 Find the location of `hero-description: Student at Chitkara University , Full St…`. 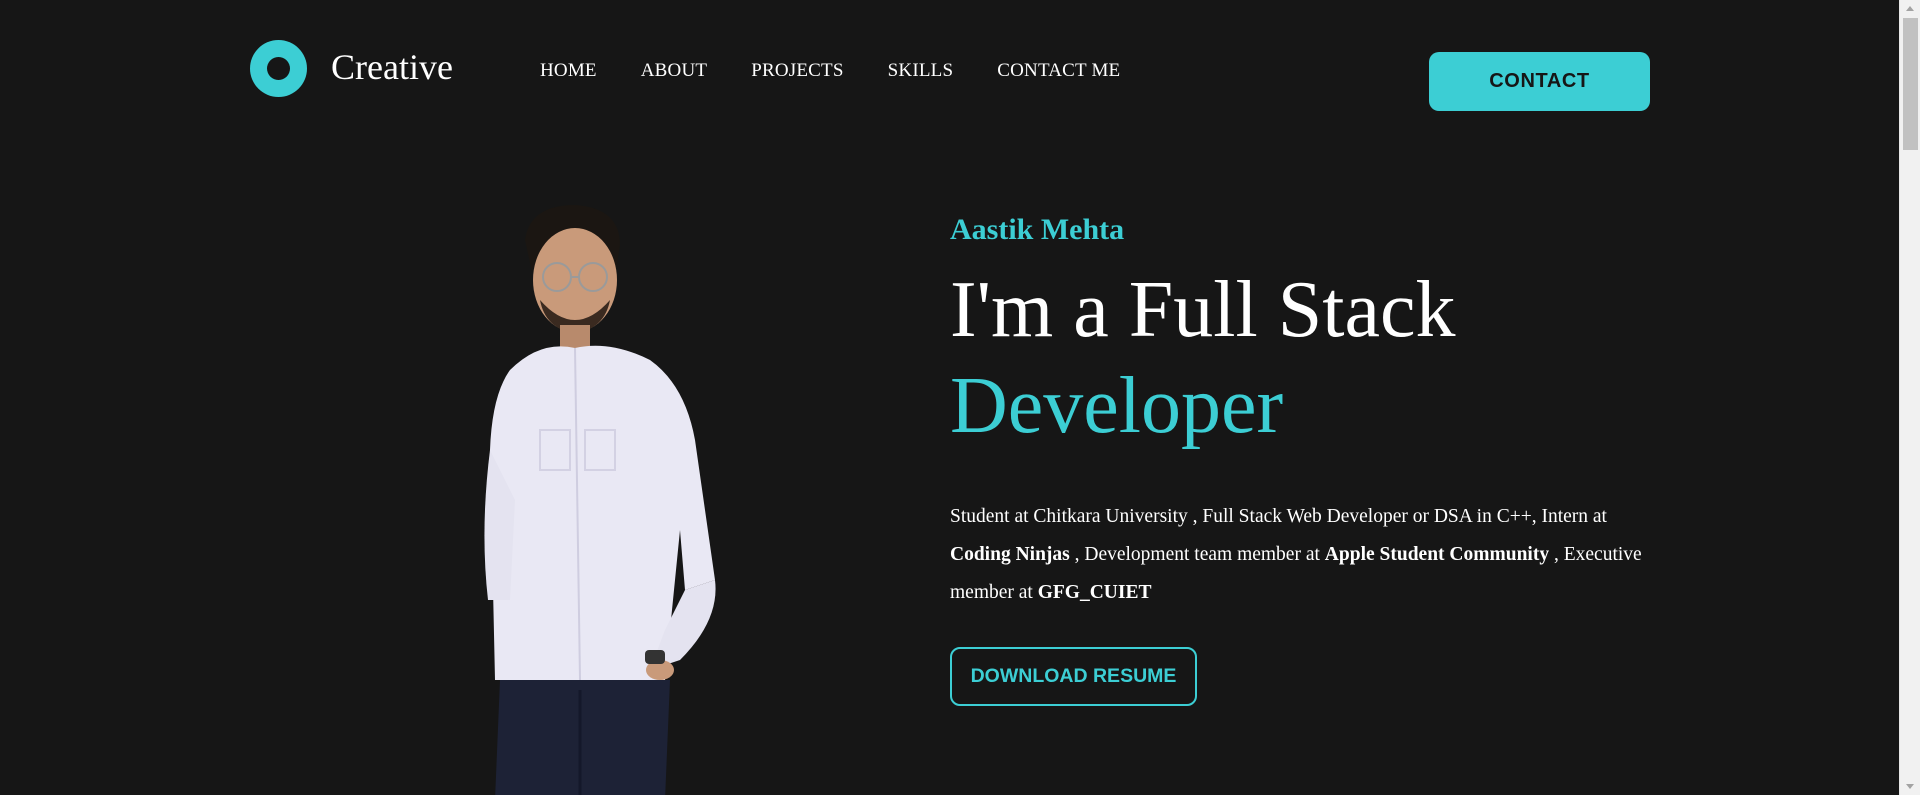

hero-description: Student at Chitkara University , Full St… is located at coordinates (1300, 555).